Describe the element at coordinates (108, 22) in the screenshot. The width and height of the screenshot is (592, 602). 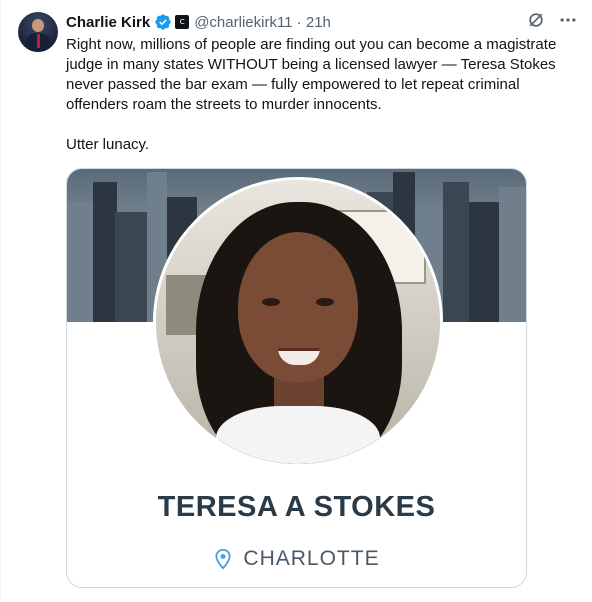
I see `author-name: Charlie Kirk` at that location.